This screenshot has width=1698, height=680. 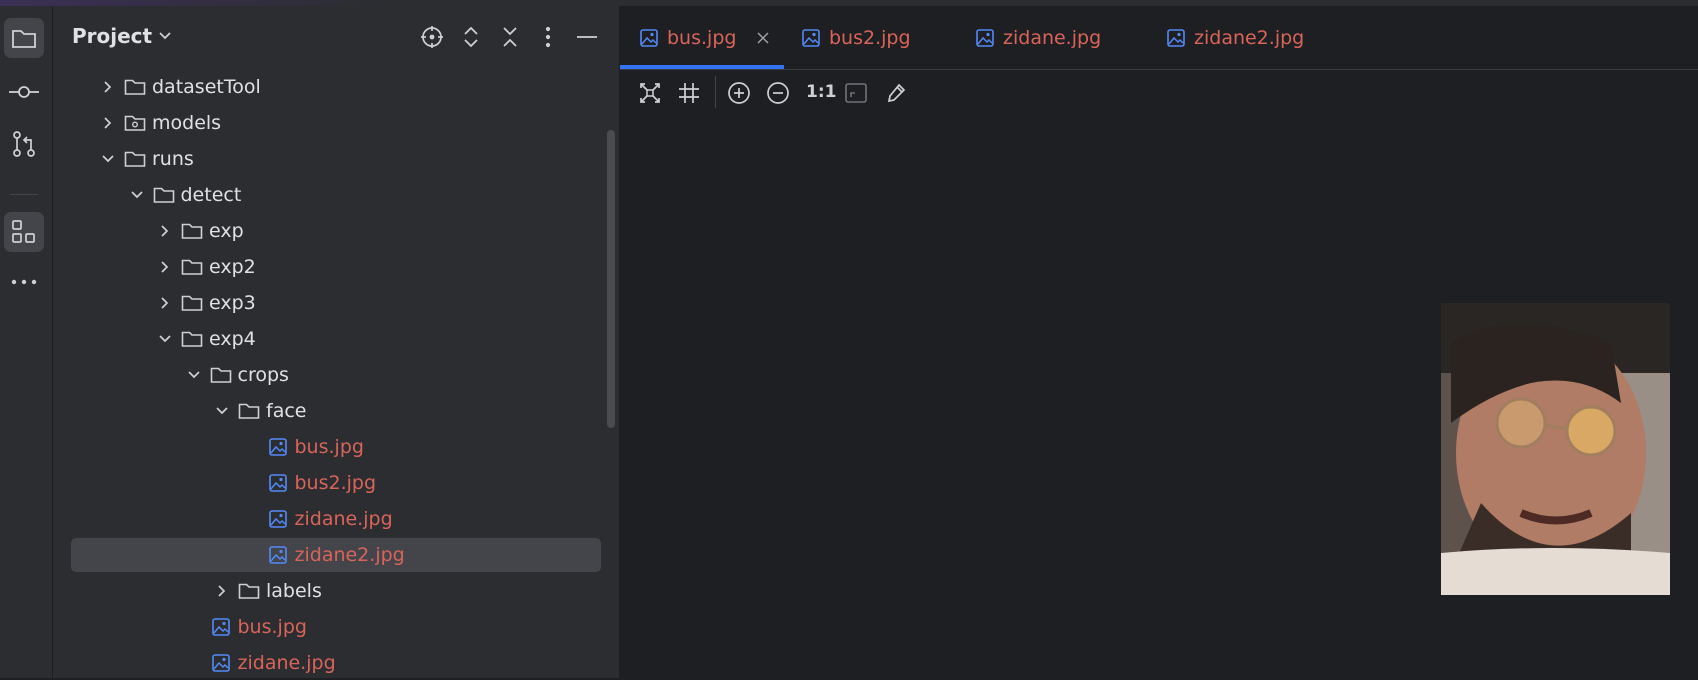 What do you see at coordinates (1159, 92) in the screenshot?
I see `image-toolbar: 1:1` at bounding box center [1159, 92].